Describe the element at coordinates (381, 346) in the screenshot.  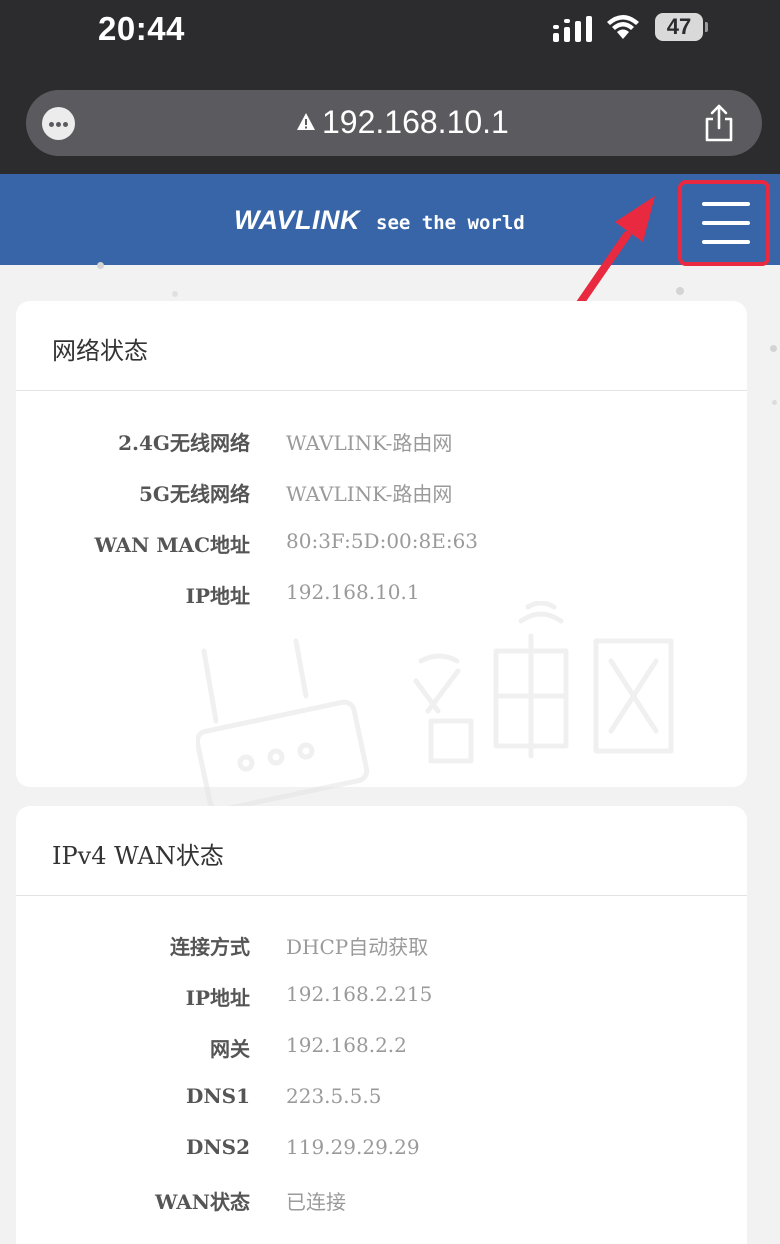
I see `card-header: 网络状态` at that location.